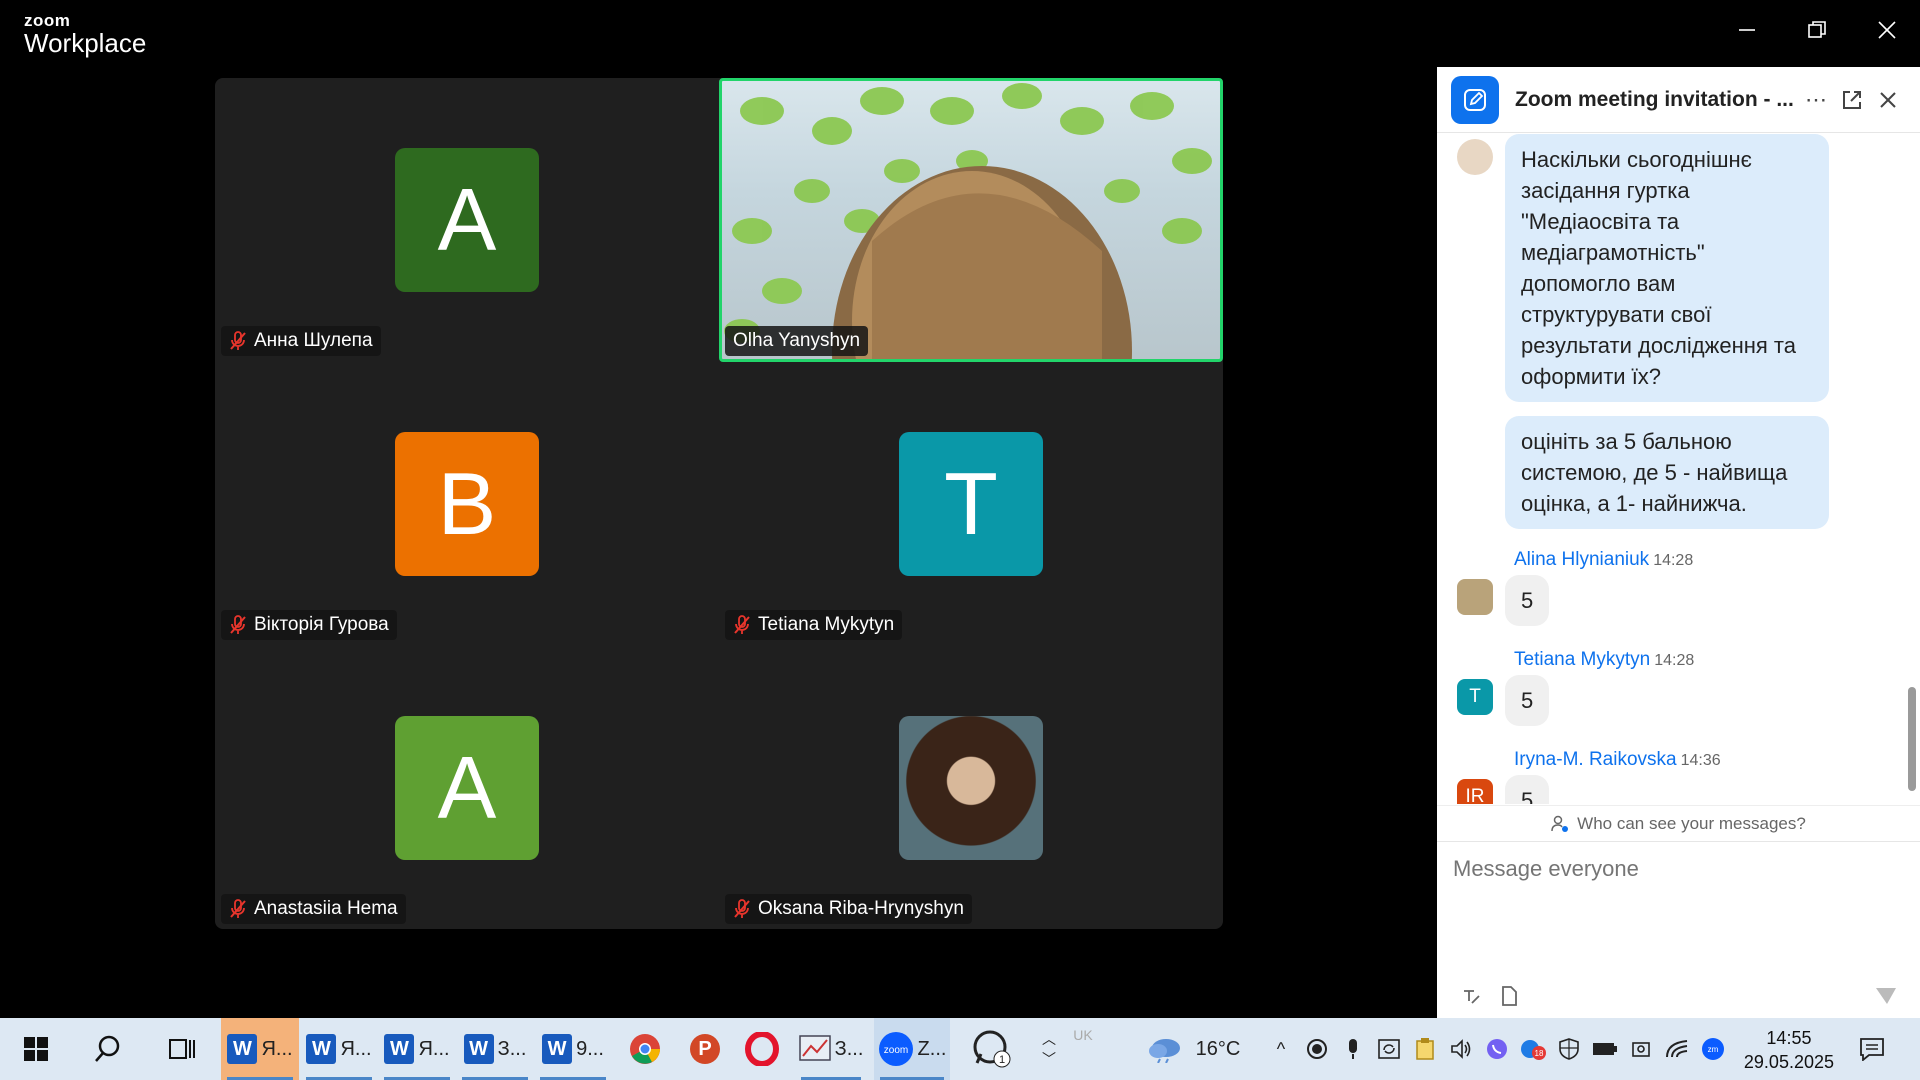 Image resolution: width=1920 pixels, height=1080 pixels. What do you see at coordinates (1788, 1062) in the screenshot?
I see `clock-date: 29.05.2025` at bounding box center [1788, 1062].